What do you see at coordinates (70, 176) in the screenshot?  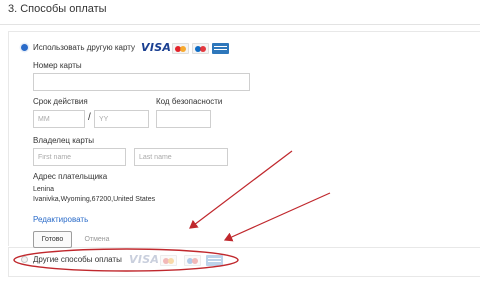 I see `billing-address-label: Адрес плательщика` at bounding box center [70, 176].